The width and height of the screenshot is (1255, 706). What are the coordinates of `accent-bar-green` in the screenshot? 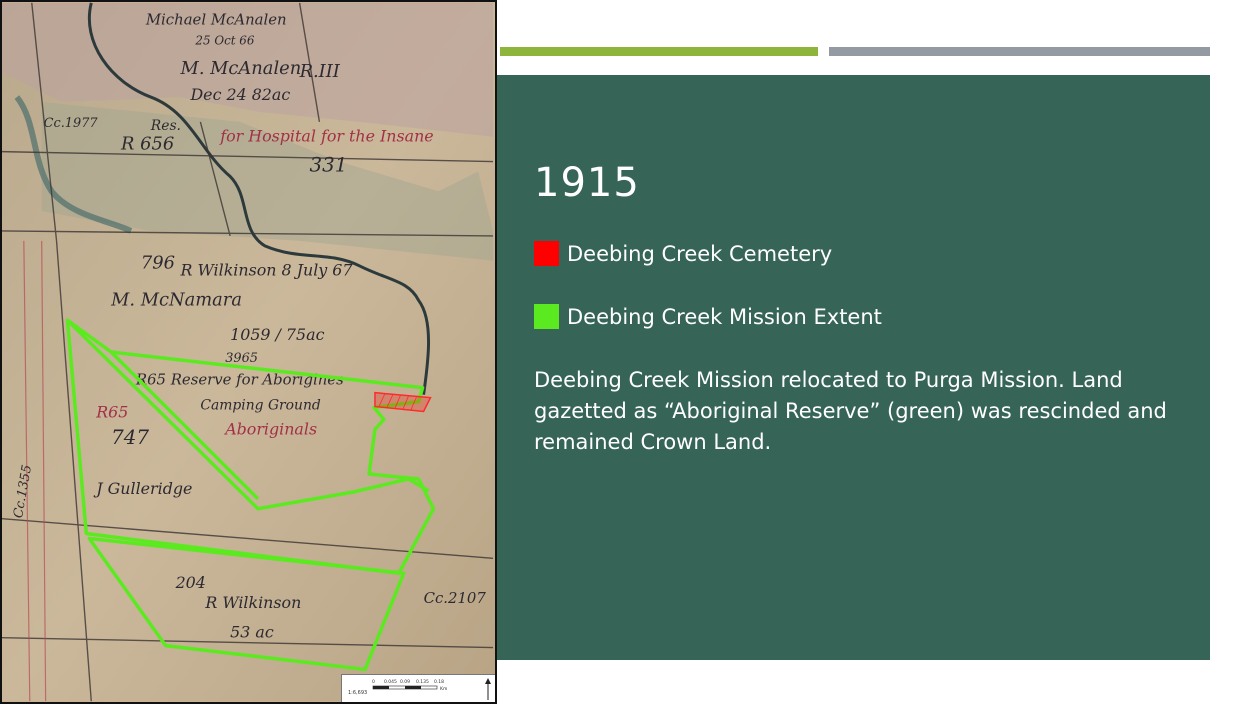 It's located at (659, 51).